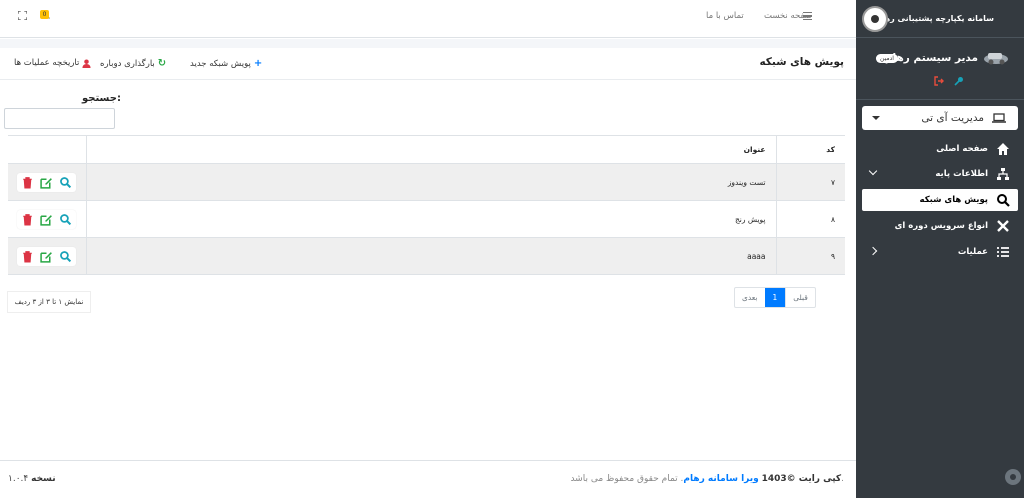 This screenshot has width=1024, height=498. I want to click on new-scan-button: پویش شبکه جدید +, so click(226, 63).